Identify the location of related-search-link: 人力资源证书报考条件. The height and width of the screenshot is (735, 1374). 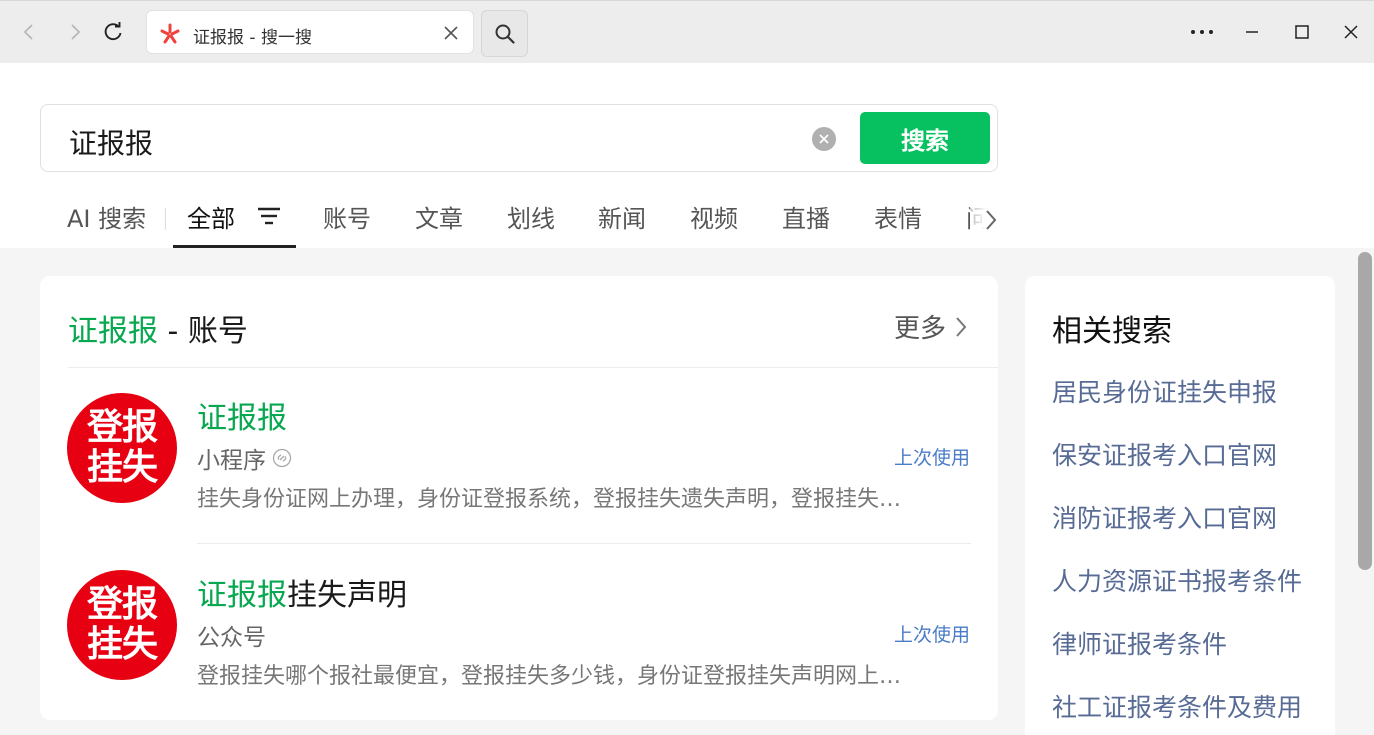
(1177, 580).